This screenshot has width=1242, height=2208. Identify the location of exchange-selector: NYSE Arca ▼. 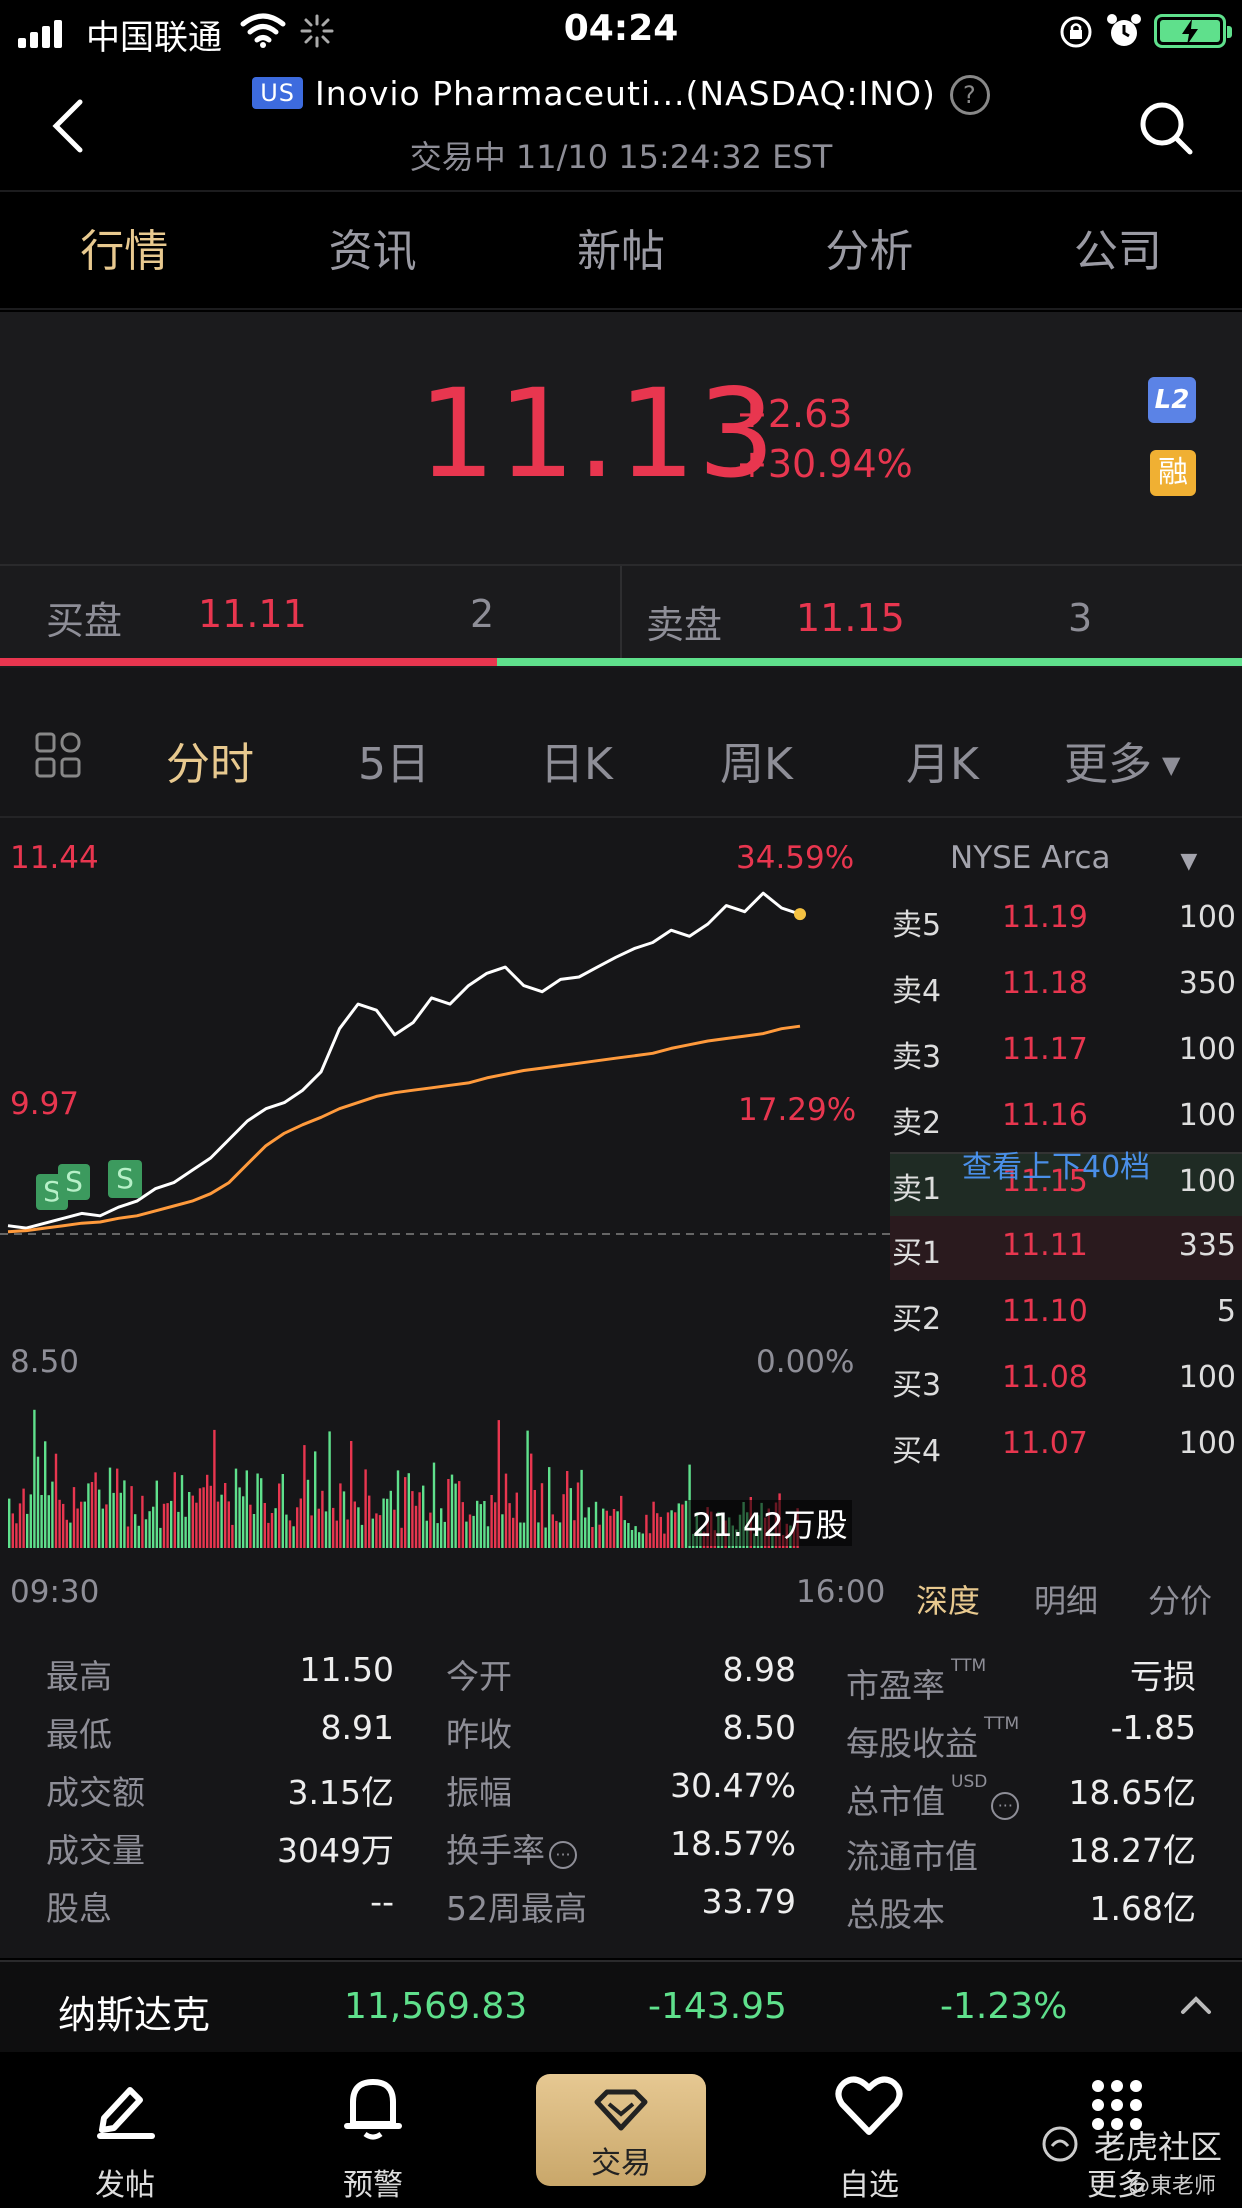
(1073, 858).